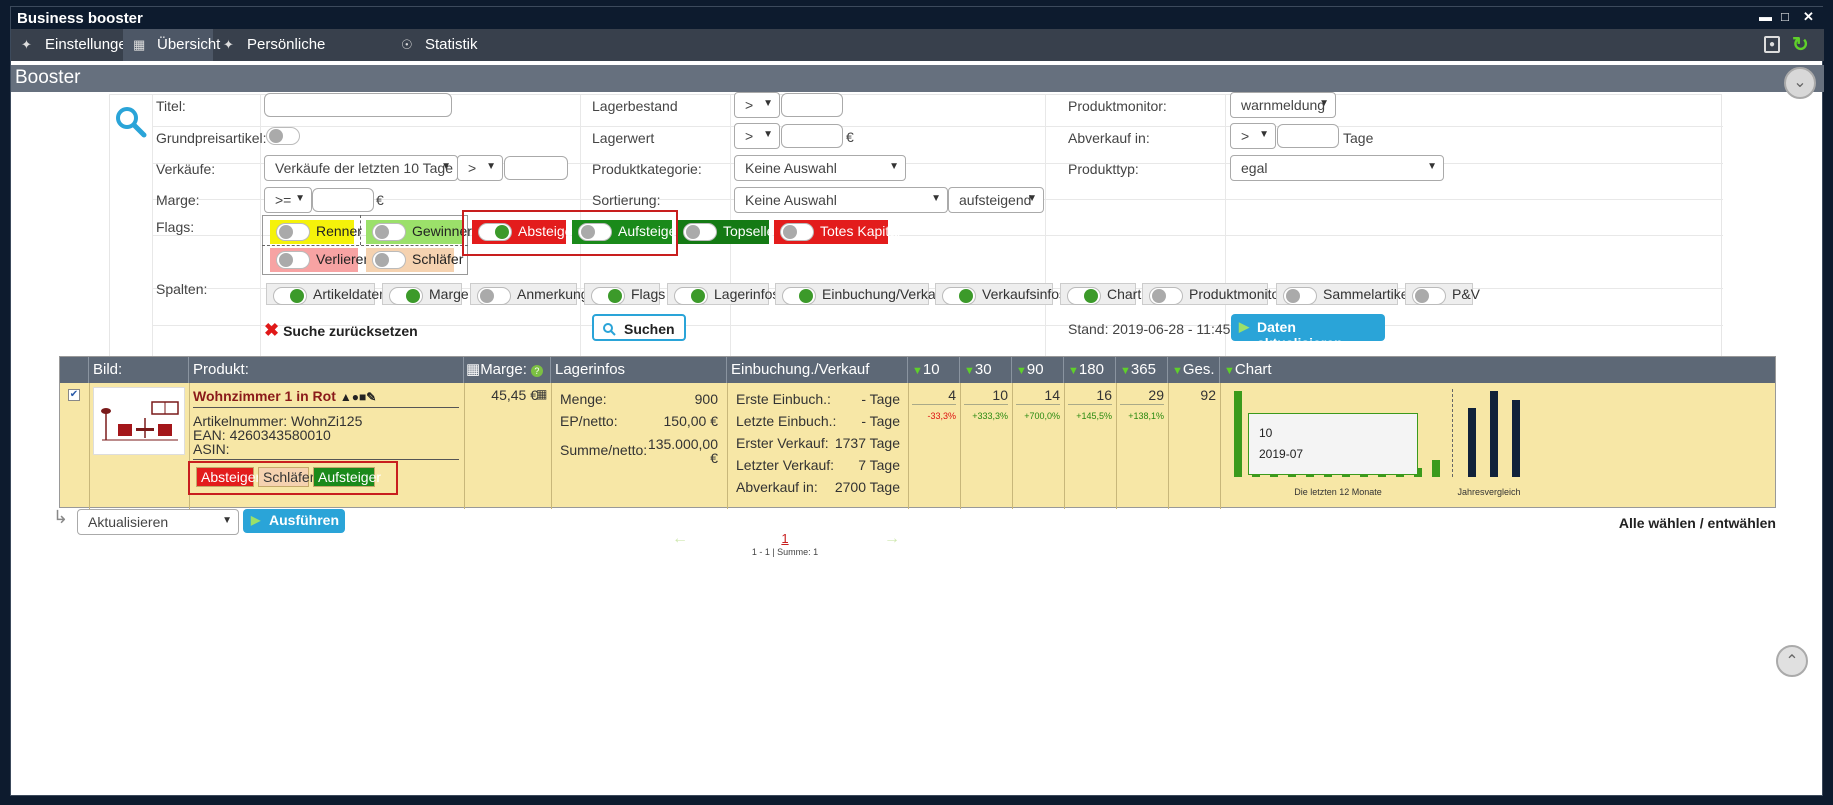 The height and width of the screenshot is (805, 1833). What do you see at coordinates (302, 57) in the screenshot?
I see `tab-persoenliche-einstellungen: ✦Persönliche Einstellungen` at bounding box center [302, 57].